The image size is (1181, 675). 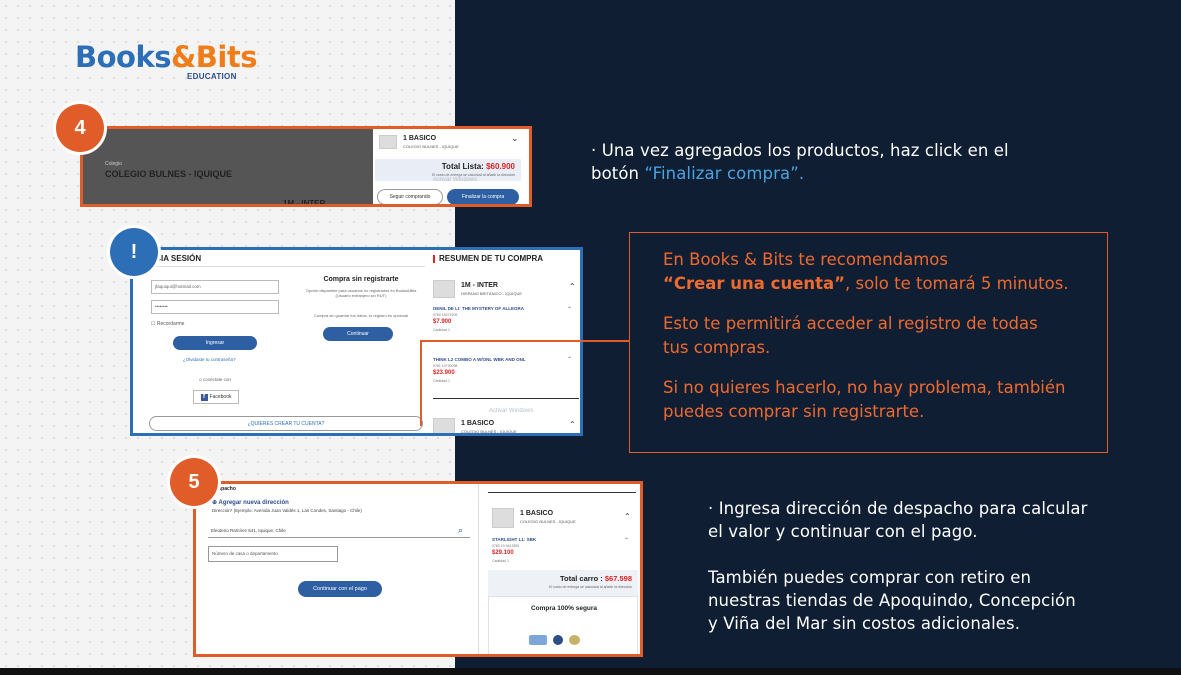 I want to click on add-address-link: ⊕ Agregar nueva dirección, so click(x=250, y=502).